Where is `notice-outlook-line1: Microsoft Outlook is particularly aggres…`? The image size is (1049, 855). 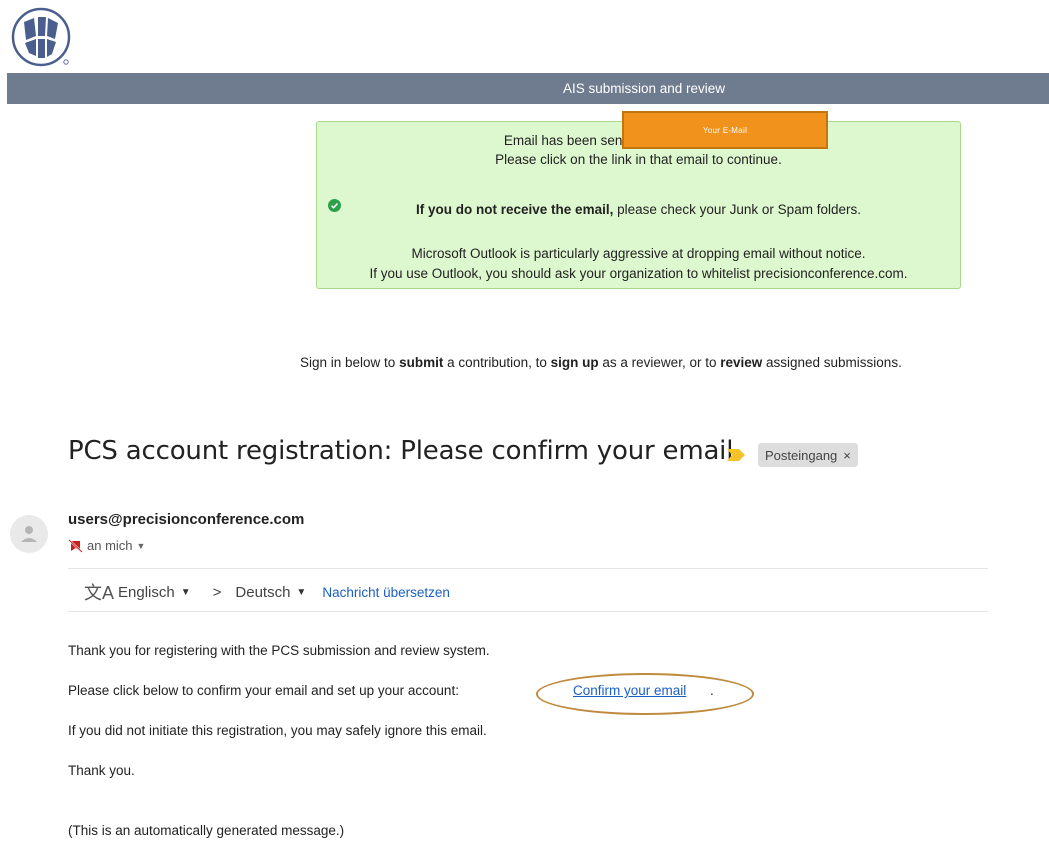
notice-outlook-line1: Microsoft Outlook is particularly aggres… is located at coordinates (638, 253).